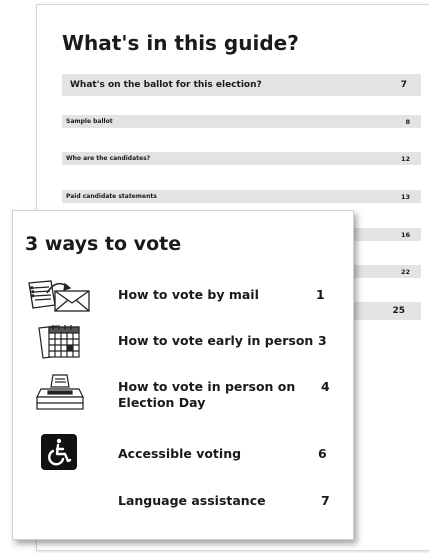 The image size is (429, 553). Describe the element at coordinates (180, 453) in the screenshot. I see `vote-item-label: Accessible voting` at that location.